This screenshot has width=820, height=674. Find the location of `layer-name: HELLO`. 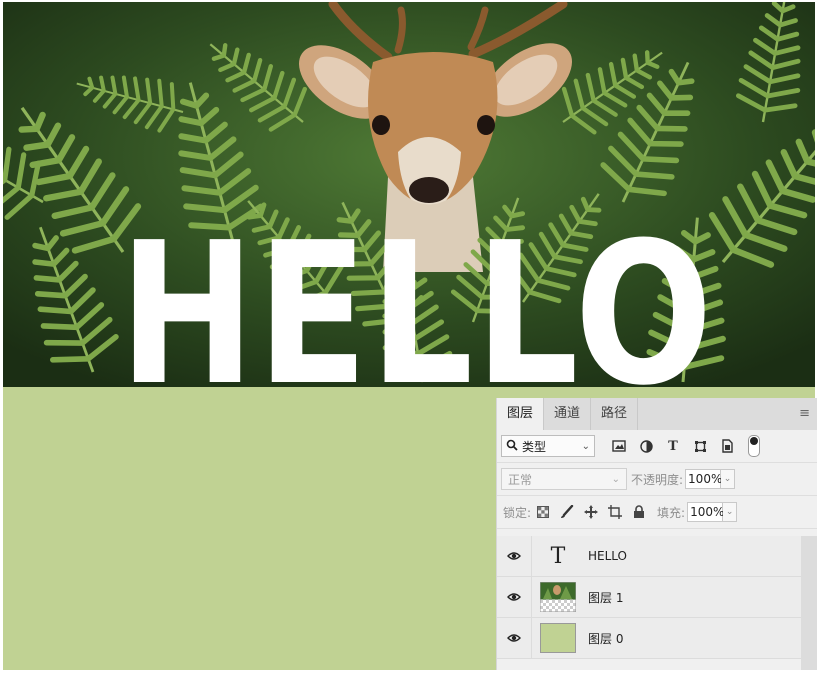

layer-name: HELLO is located at coordinates (607, 556).